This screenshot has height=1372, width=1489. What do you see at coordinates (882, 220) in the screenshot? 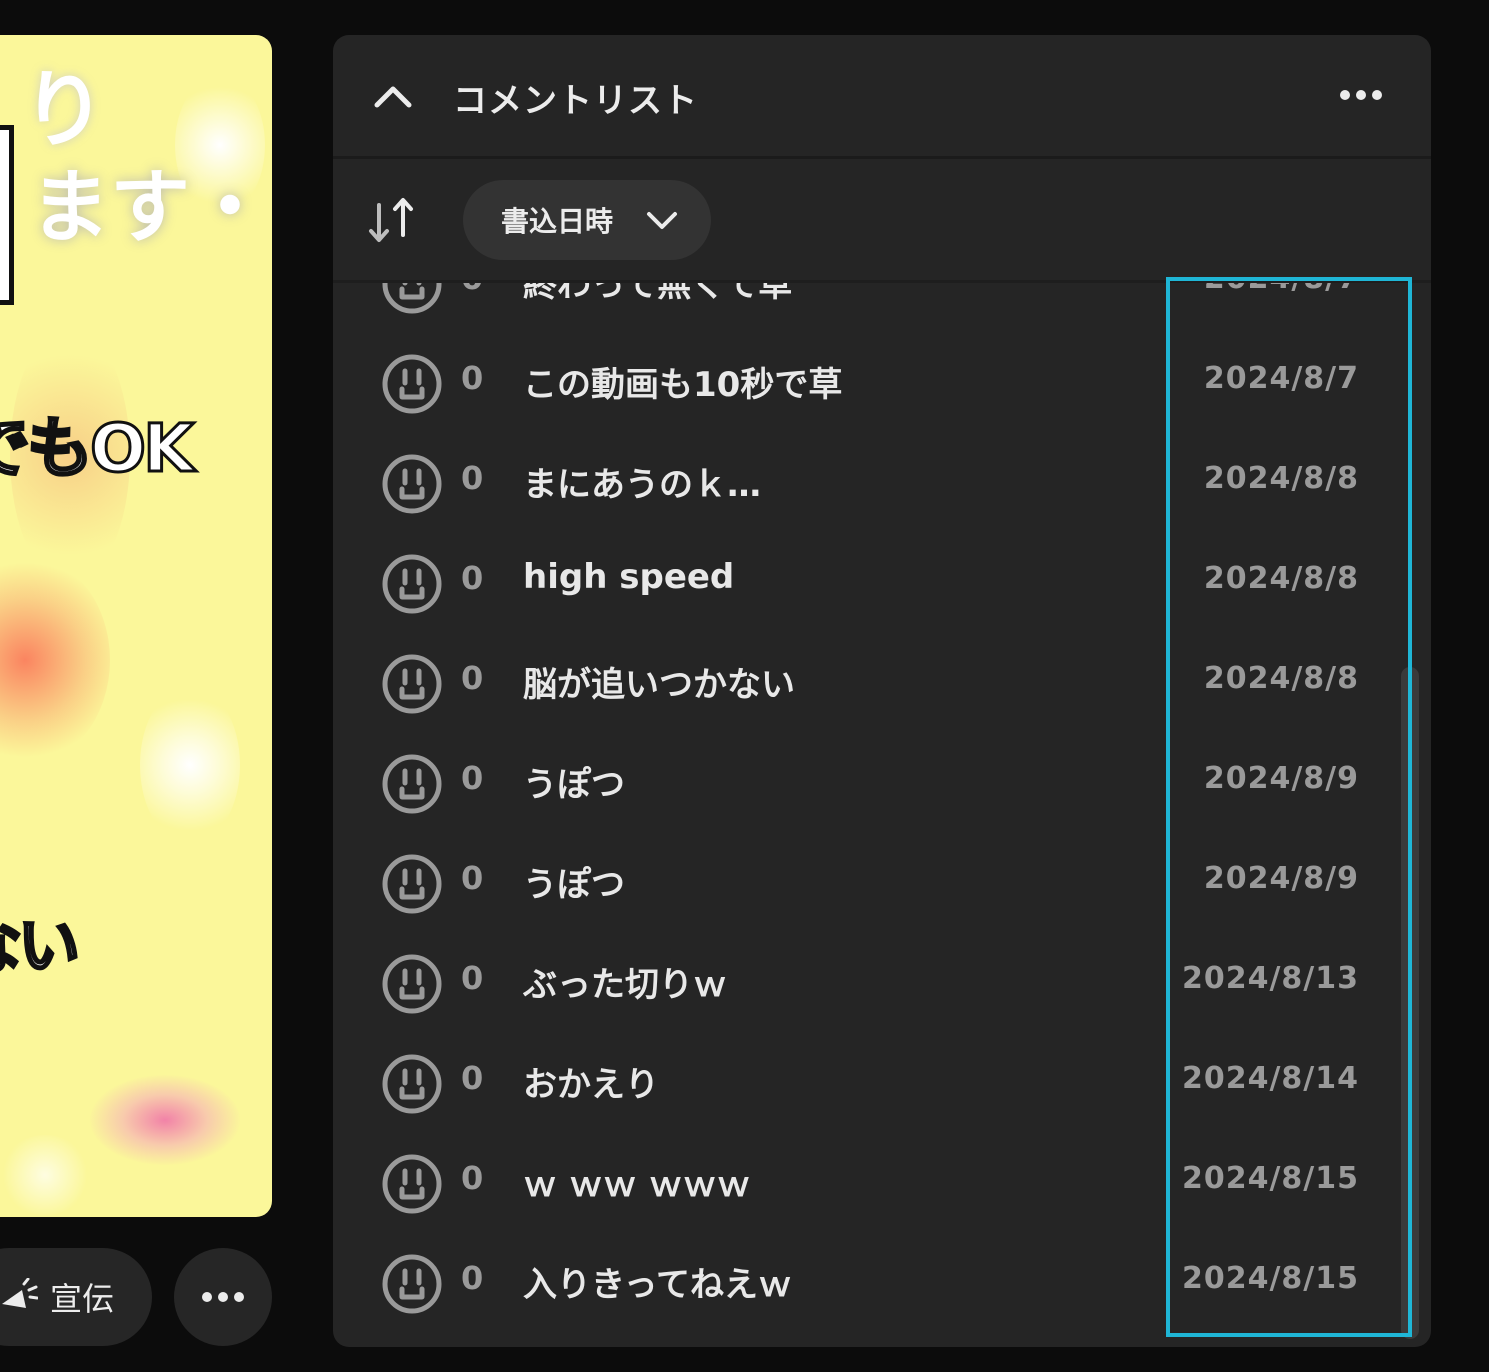
I see `sort-bar: 書込日時` at bounding box center [882, 220].